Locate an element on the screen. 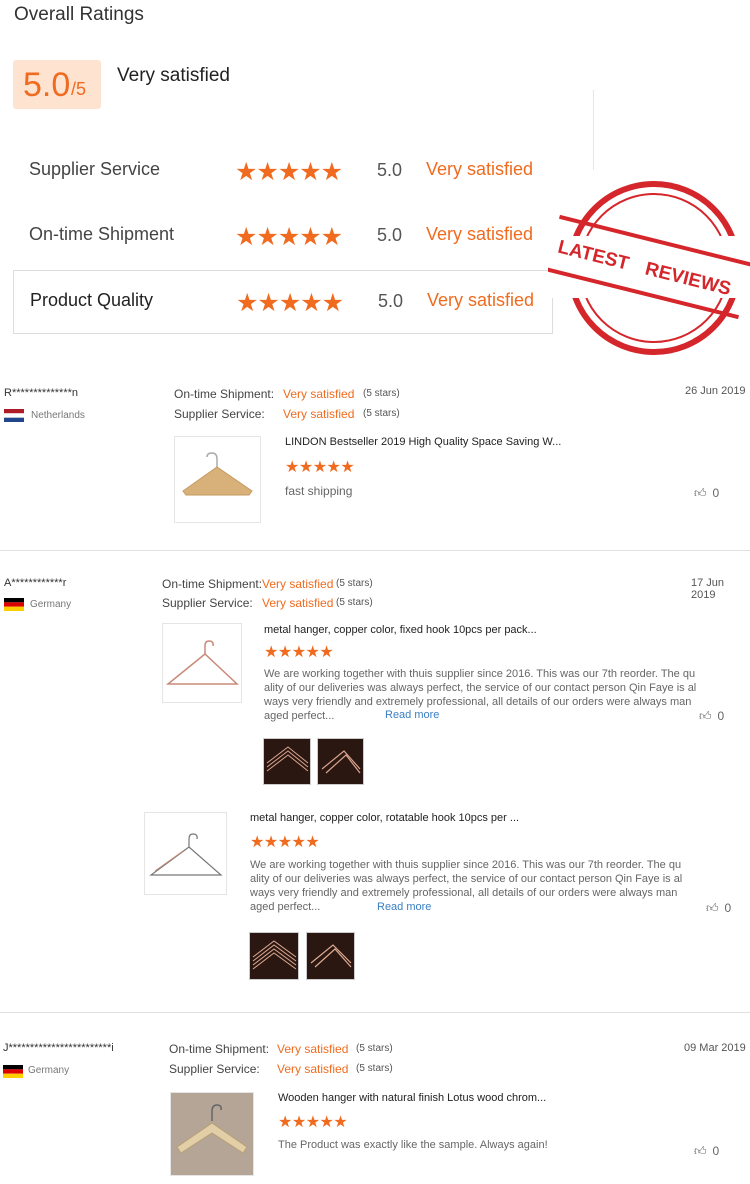 The height and width of the screenshot is (1184, 750). page-title: Overall Ratings is located at coordinates (79, 14).